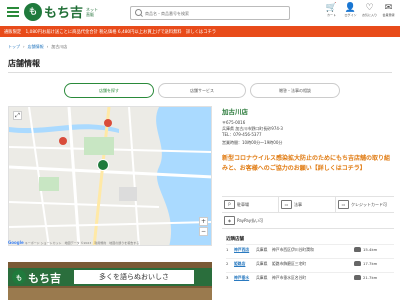  I want to click on store-marker-icon, so click(103, 165).